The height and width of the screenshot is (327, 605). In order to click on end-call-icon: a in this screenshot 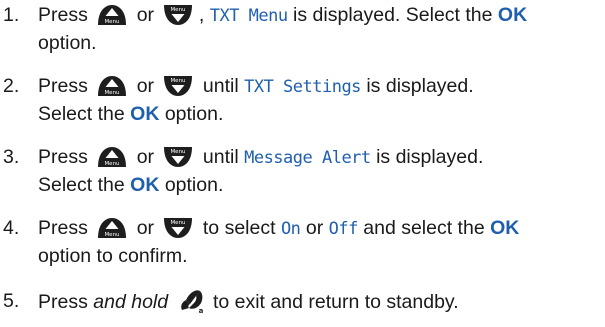, I will do `click(191, 301)`.